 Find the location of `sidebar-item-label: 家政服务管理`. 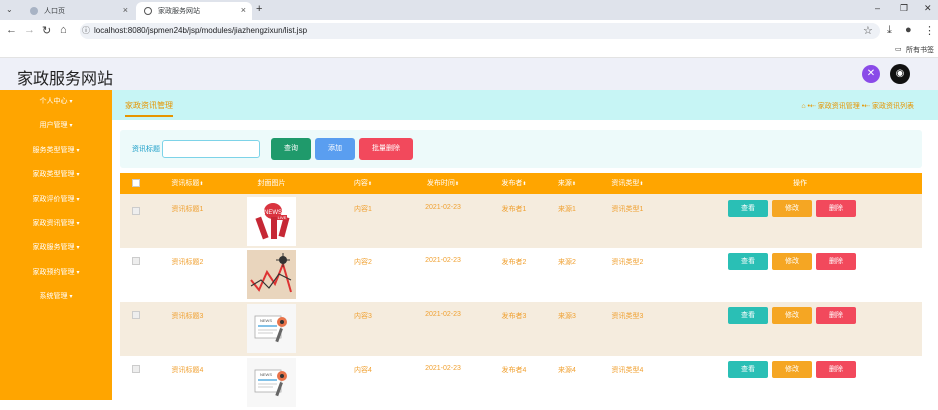

sidebar-item-label: 家政服务管理 is located at coordinates (53, 247).